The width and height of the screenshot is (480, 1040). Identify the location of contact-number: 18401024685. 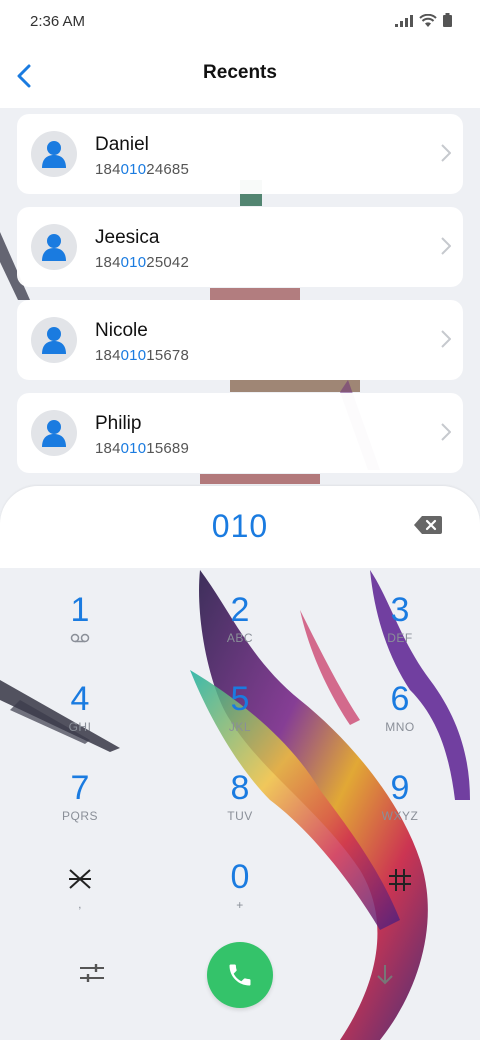
(142, 169).